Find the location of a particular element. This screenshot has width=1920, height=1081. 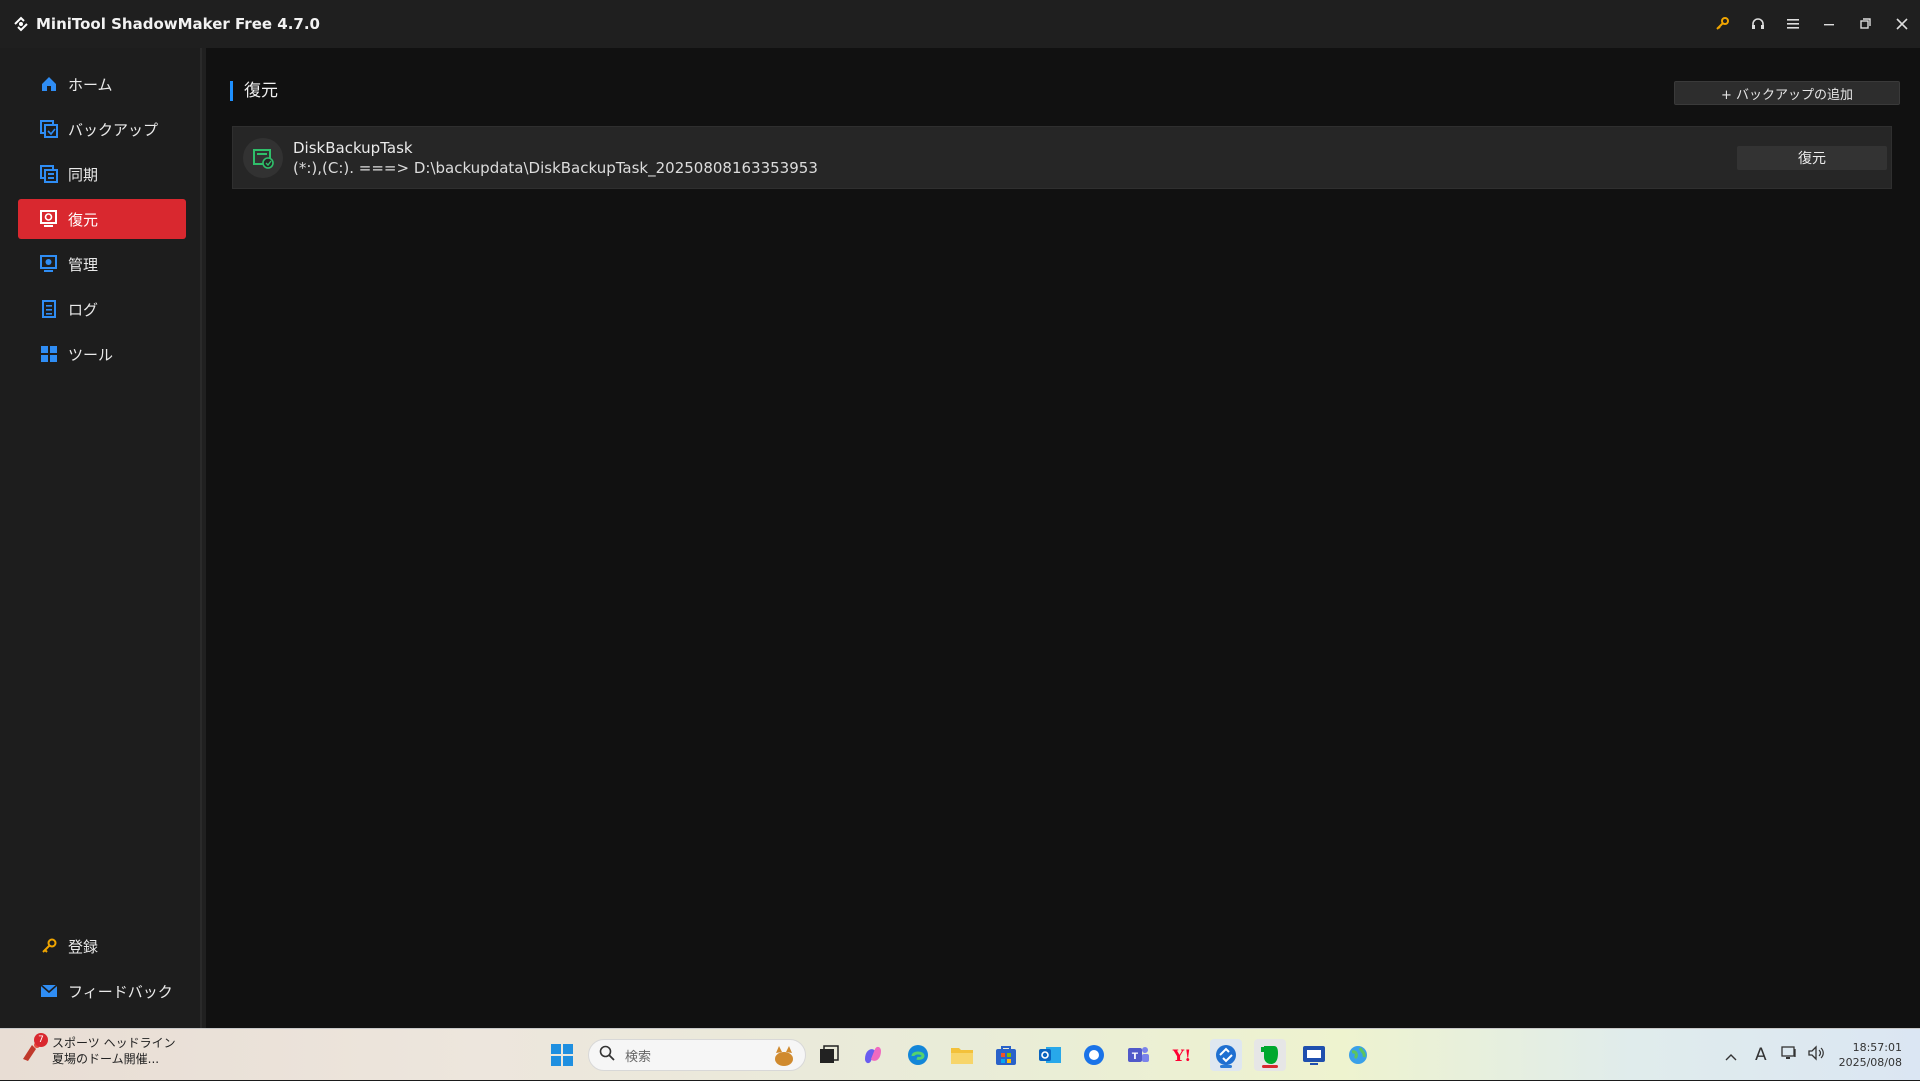

microsoft-store-icon is located at coordinates (1006, 1055).